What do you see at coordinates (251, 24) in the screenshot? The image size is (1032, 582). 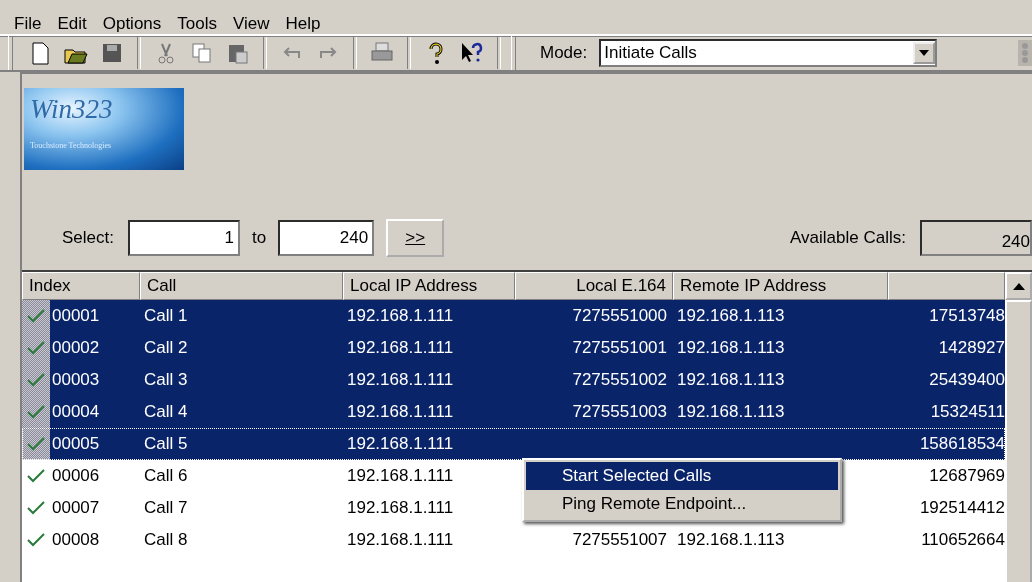 I see `menu-item: View` at bounding box center [251, 24].